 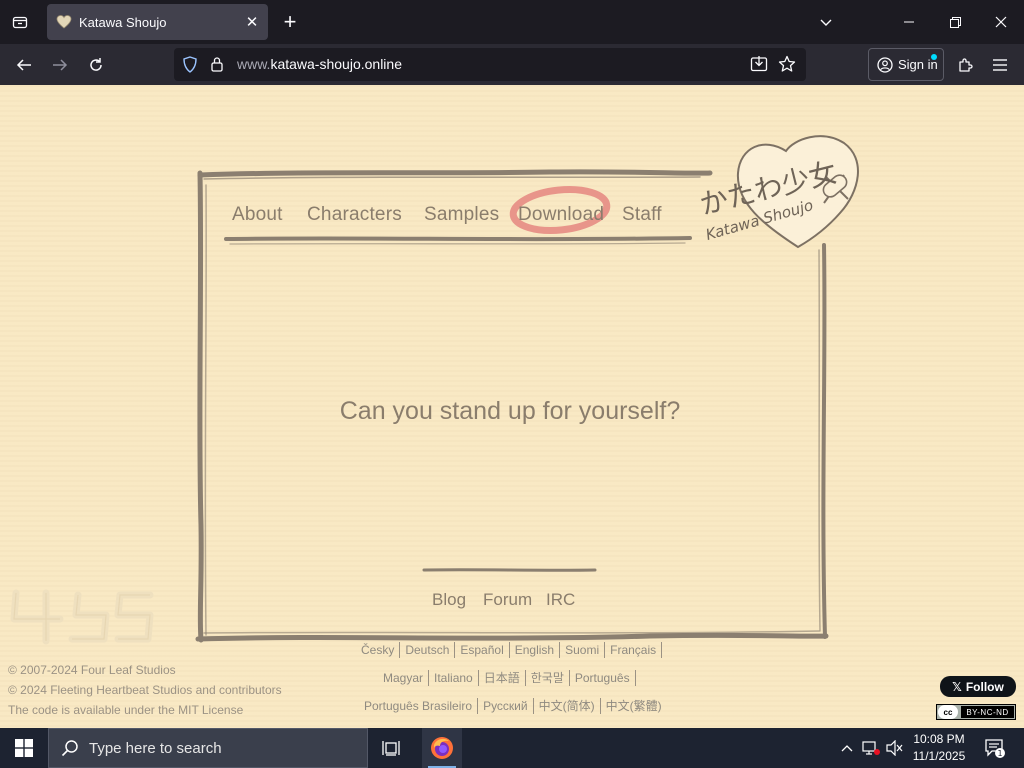 What do you see at coordinates (155, 748) in the screenshot?
I see `search-placeholder: Type here to search` at bounding box center [155, 748].